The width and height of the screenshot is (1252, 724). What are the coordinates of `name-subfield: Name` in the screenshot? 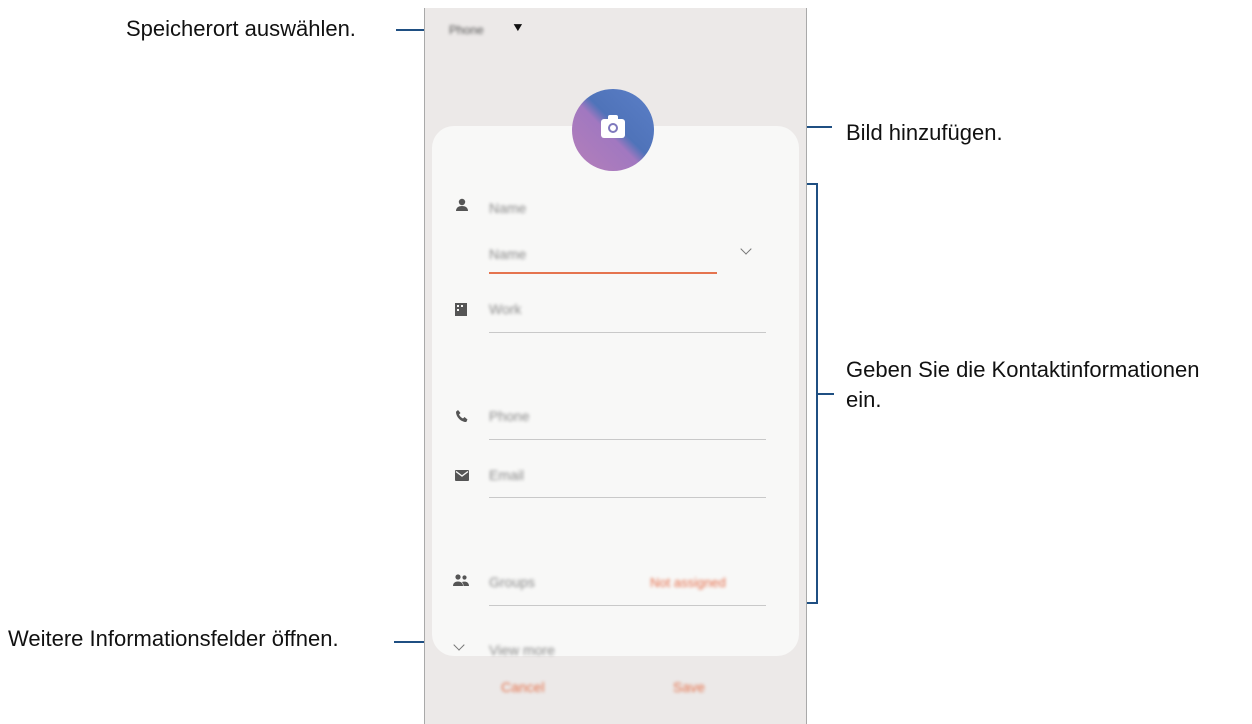 It's located at (507, 254).